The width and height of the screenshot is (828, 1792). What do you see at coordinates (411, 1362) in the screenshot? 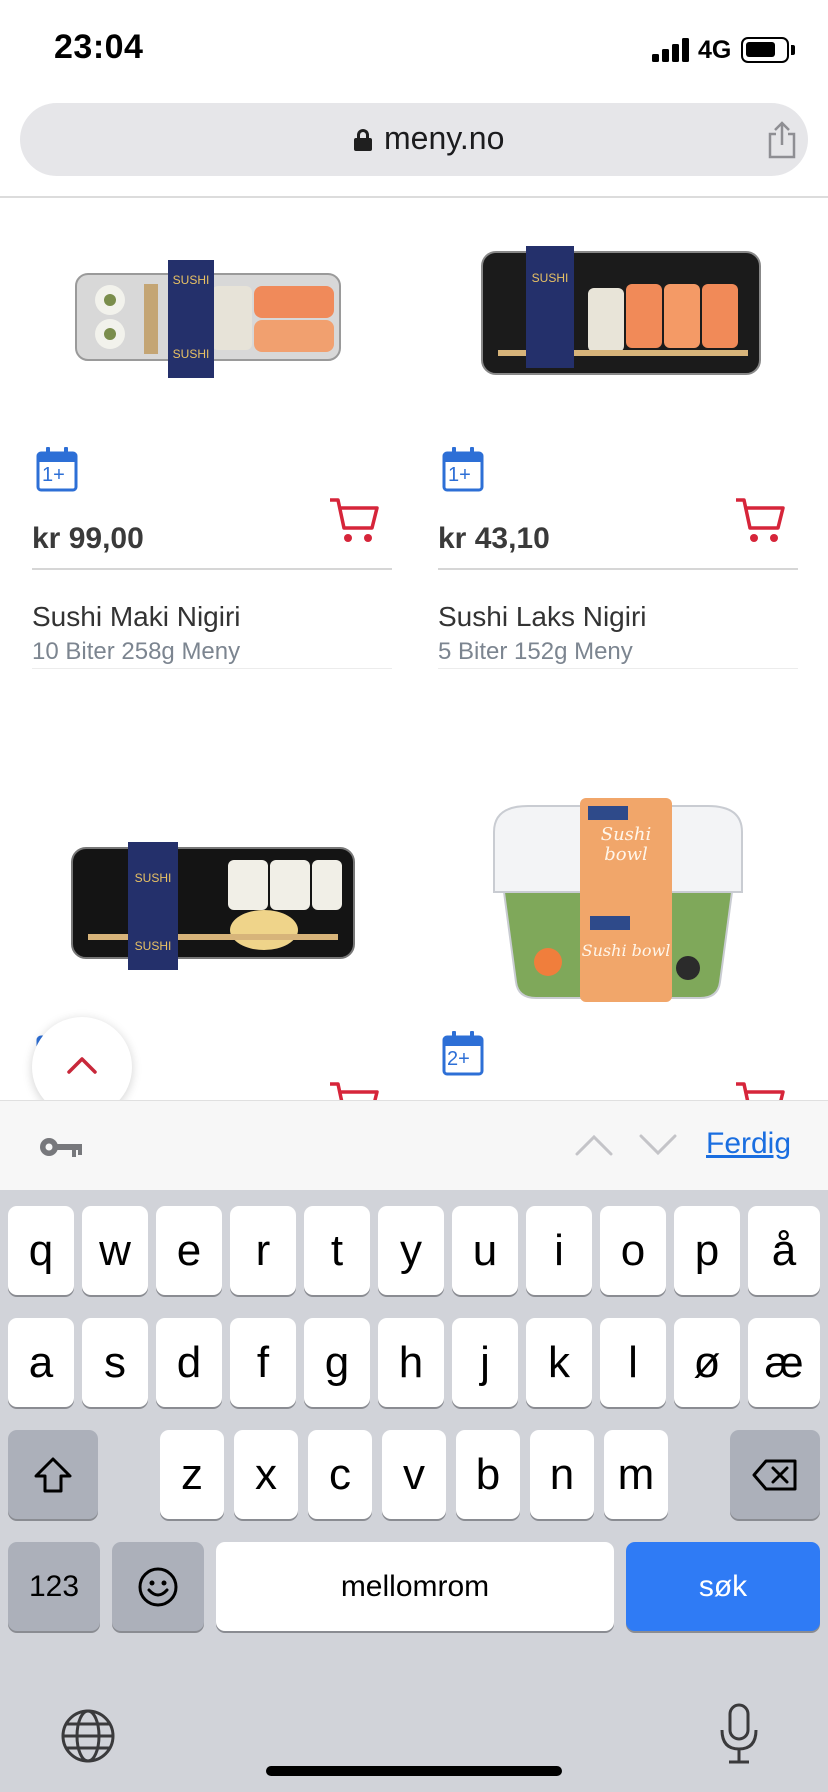
I see `key-h: h` at bounding box center [411, 1362].